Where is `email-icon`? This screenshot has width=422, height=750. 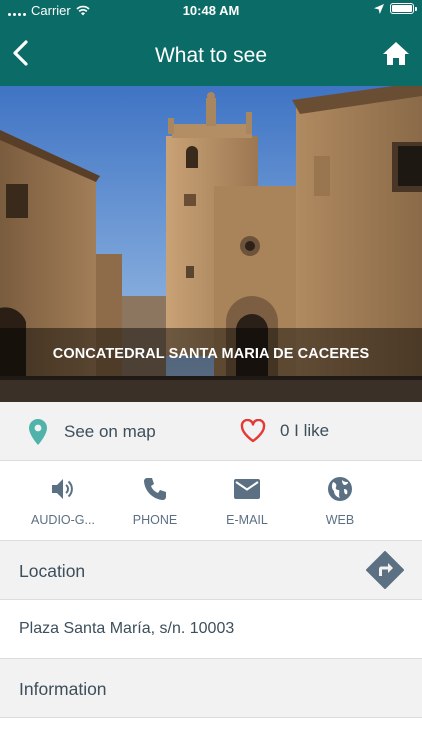 email-icon is located at coordinates (247, 489).